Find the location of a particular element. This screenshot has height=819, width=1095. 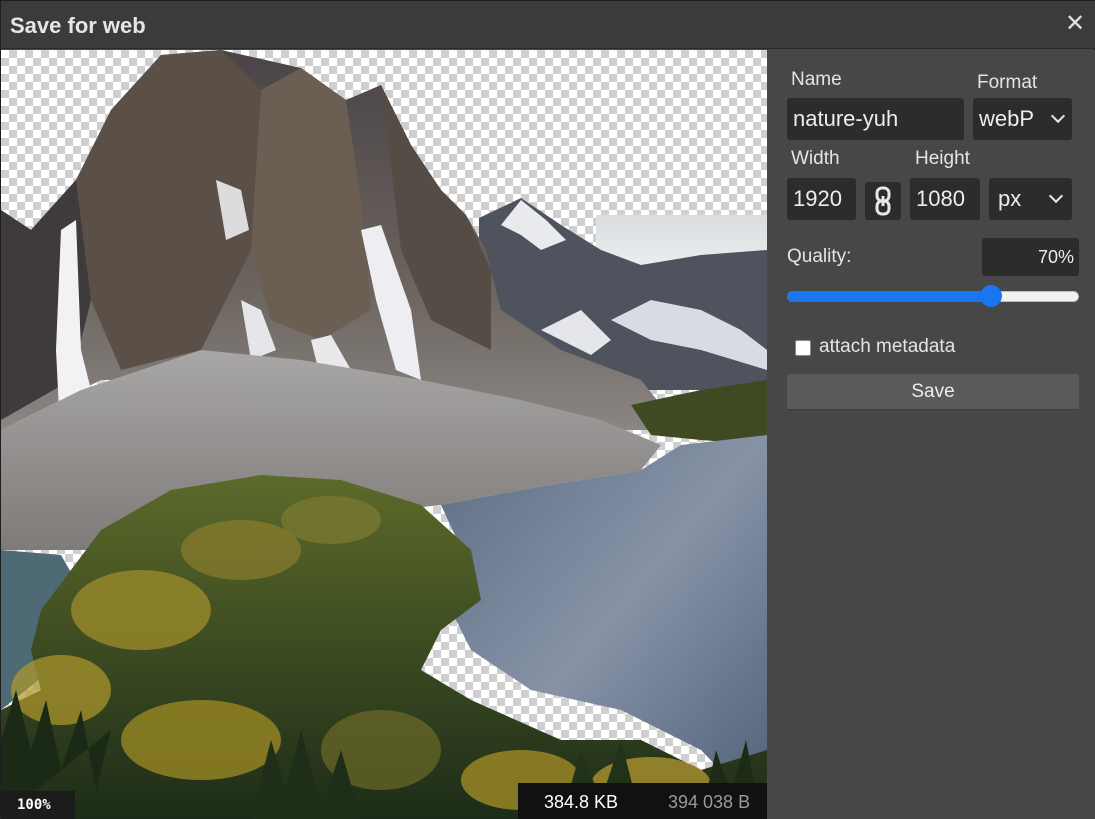

format-select: webP is located at coordinates (1022, 119).